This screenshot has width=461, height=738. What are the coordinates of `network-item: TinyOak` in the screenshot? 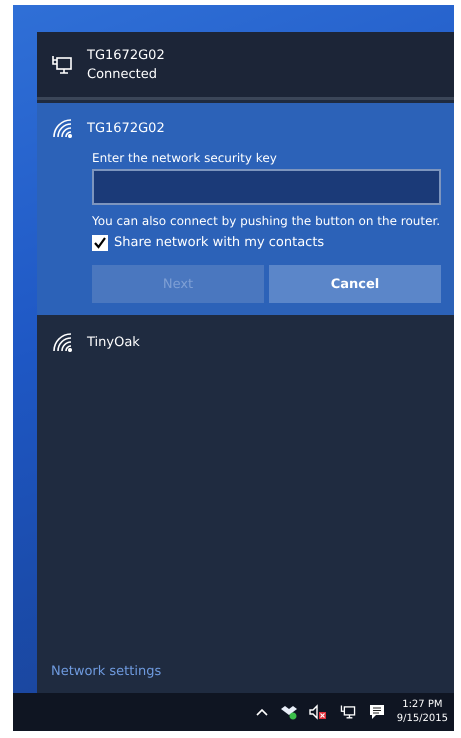 It's located at (245, 338).